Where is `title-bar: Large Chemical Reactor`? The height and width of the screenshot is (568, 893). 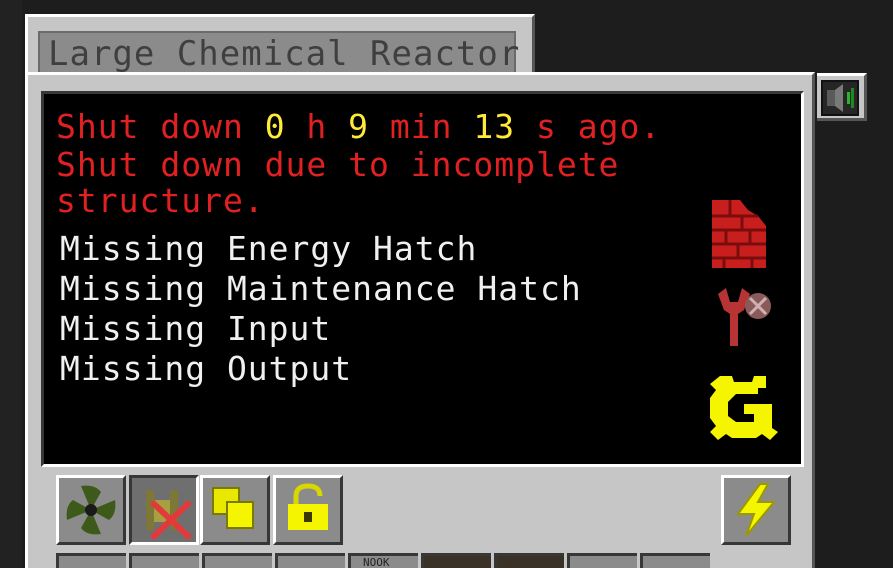 title-bar: Large Chemical Reactor is located at coordinates (278, 53).